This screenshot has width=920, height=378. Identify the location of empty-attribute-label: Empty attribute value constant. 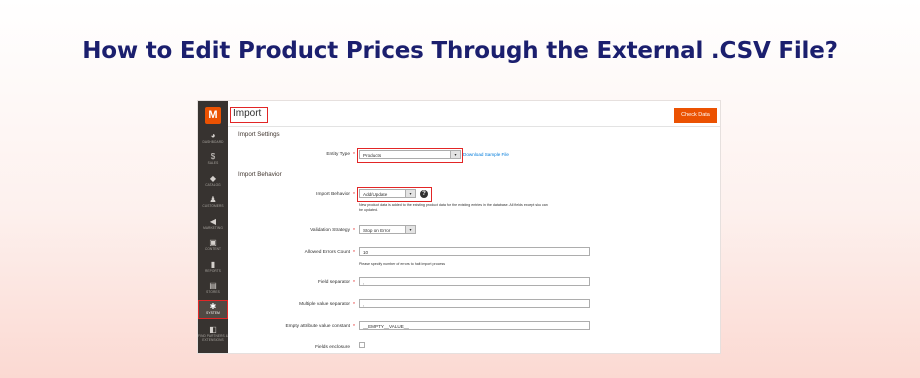
(317, 326).